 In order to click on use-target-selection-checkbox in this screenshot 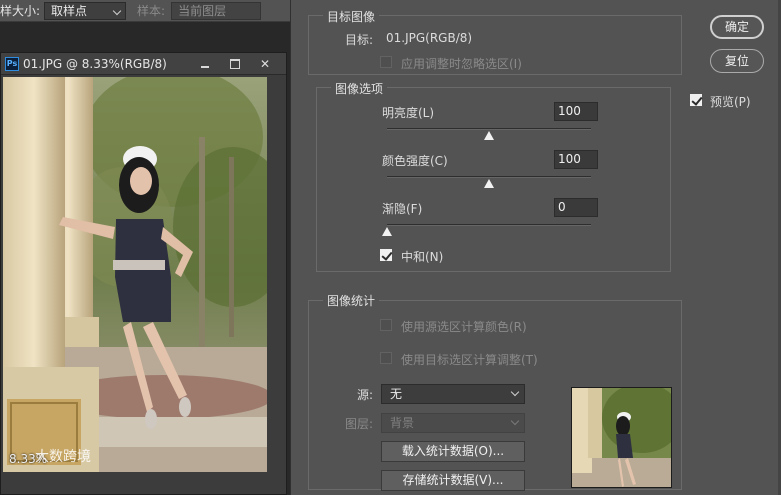, I will do `click(386, 358)`.